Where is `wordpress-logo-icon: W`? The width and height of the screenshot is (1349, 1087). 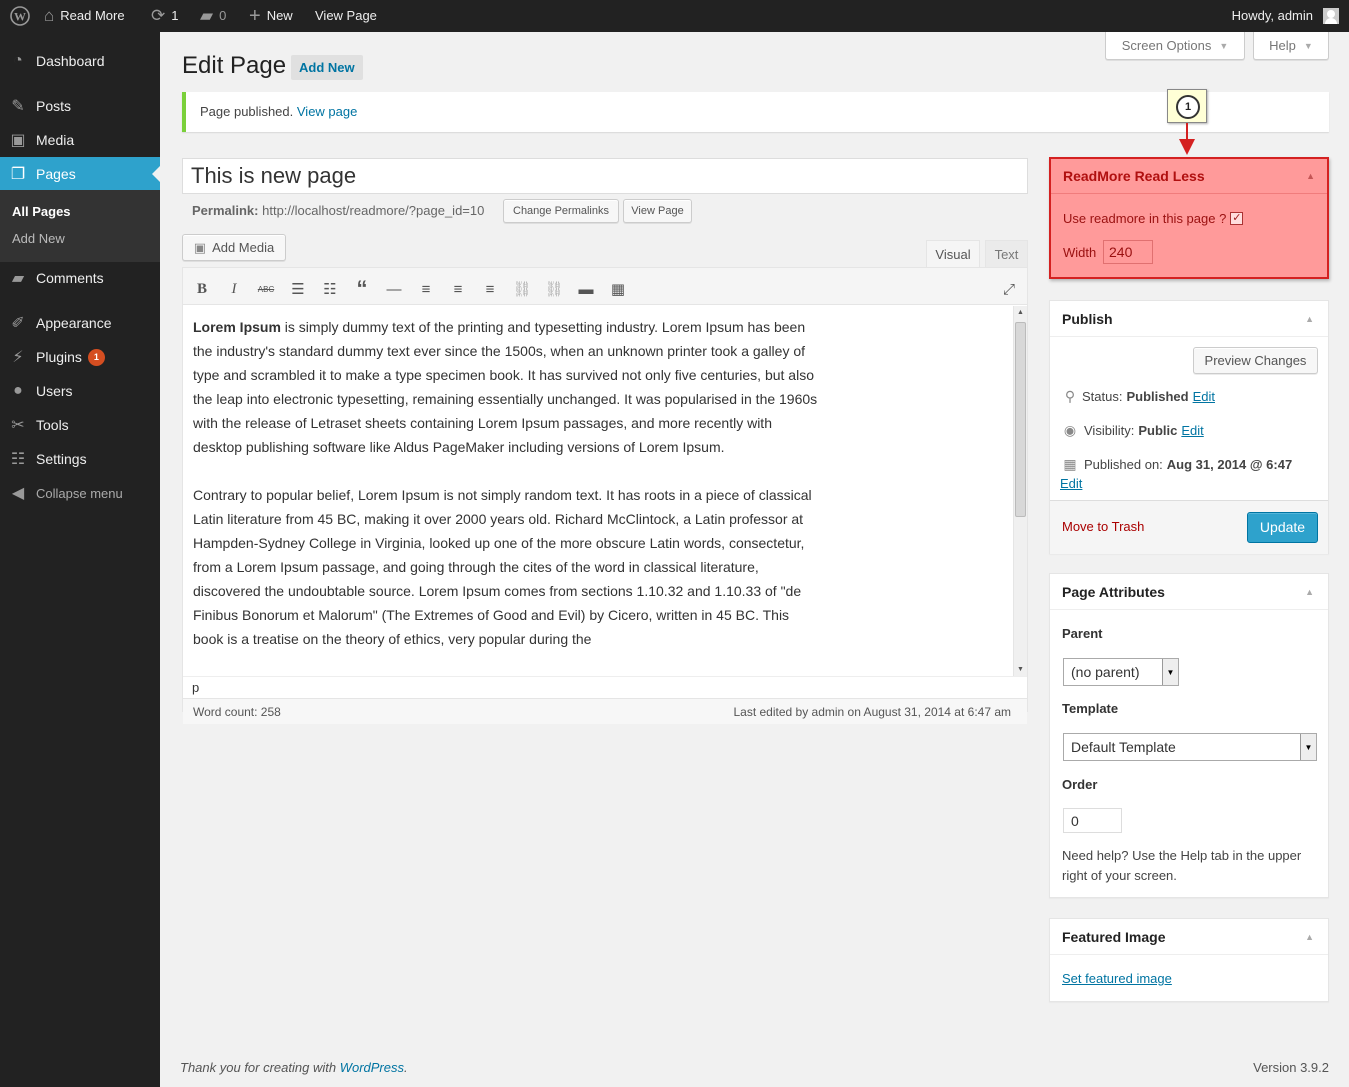 wordpress-logo-icon: W is located at coordinates (20, 16).